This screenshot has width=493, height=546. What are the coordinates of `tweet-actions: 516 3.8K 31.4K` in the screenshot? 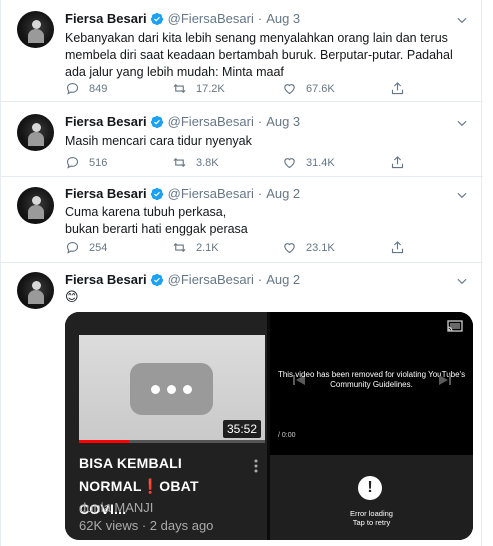 It's located at (245, 163).